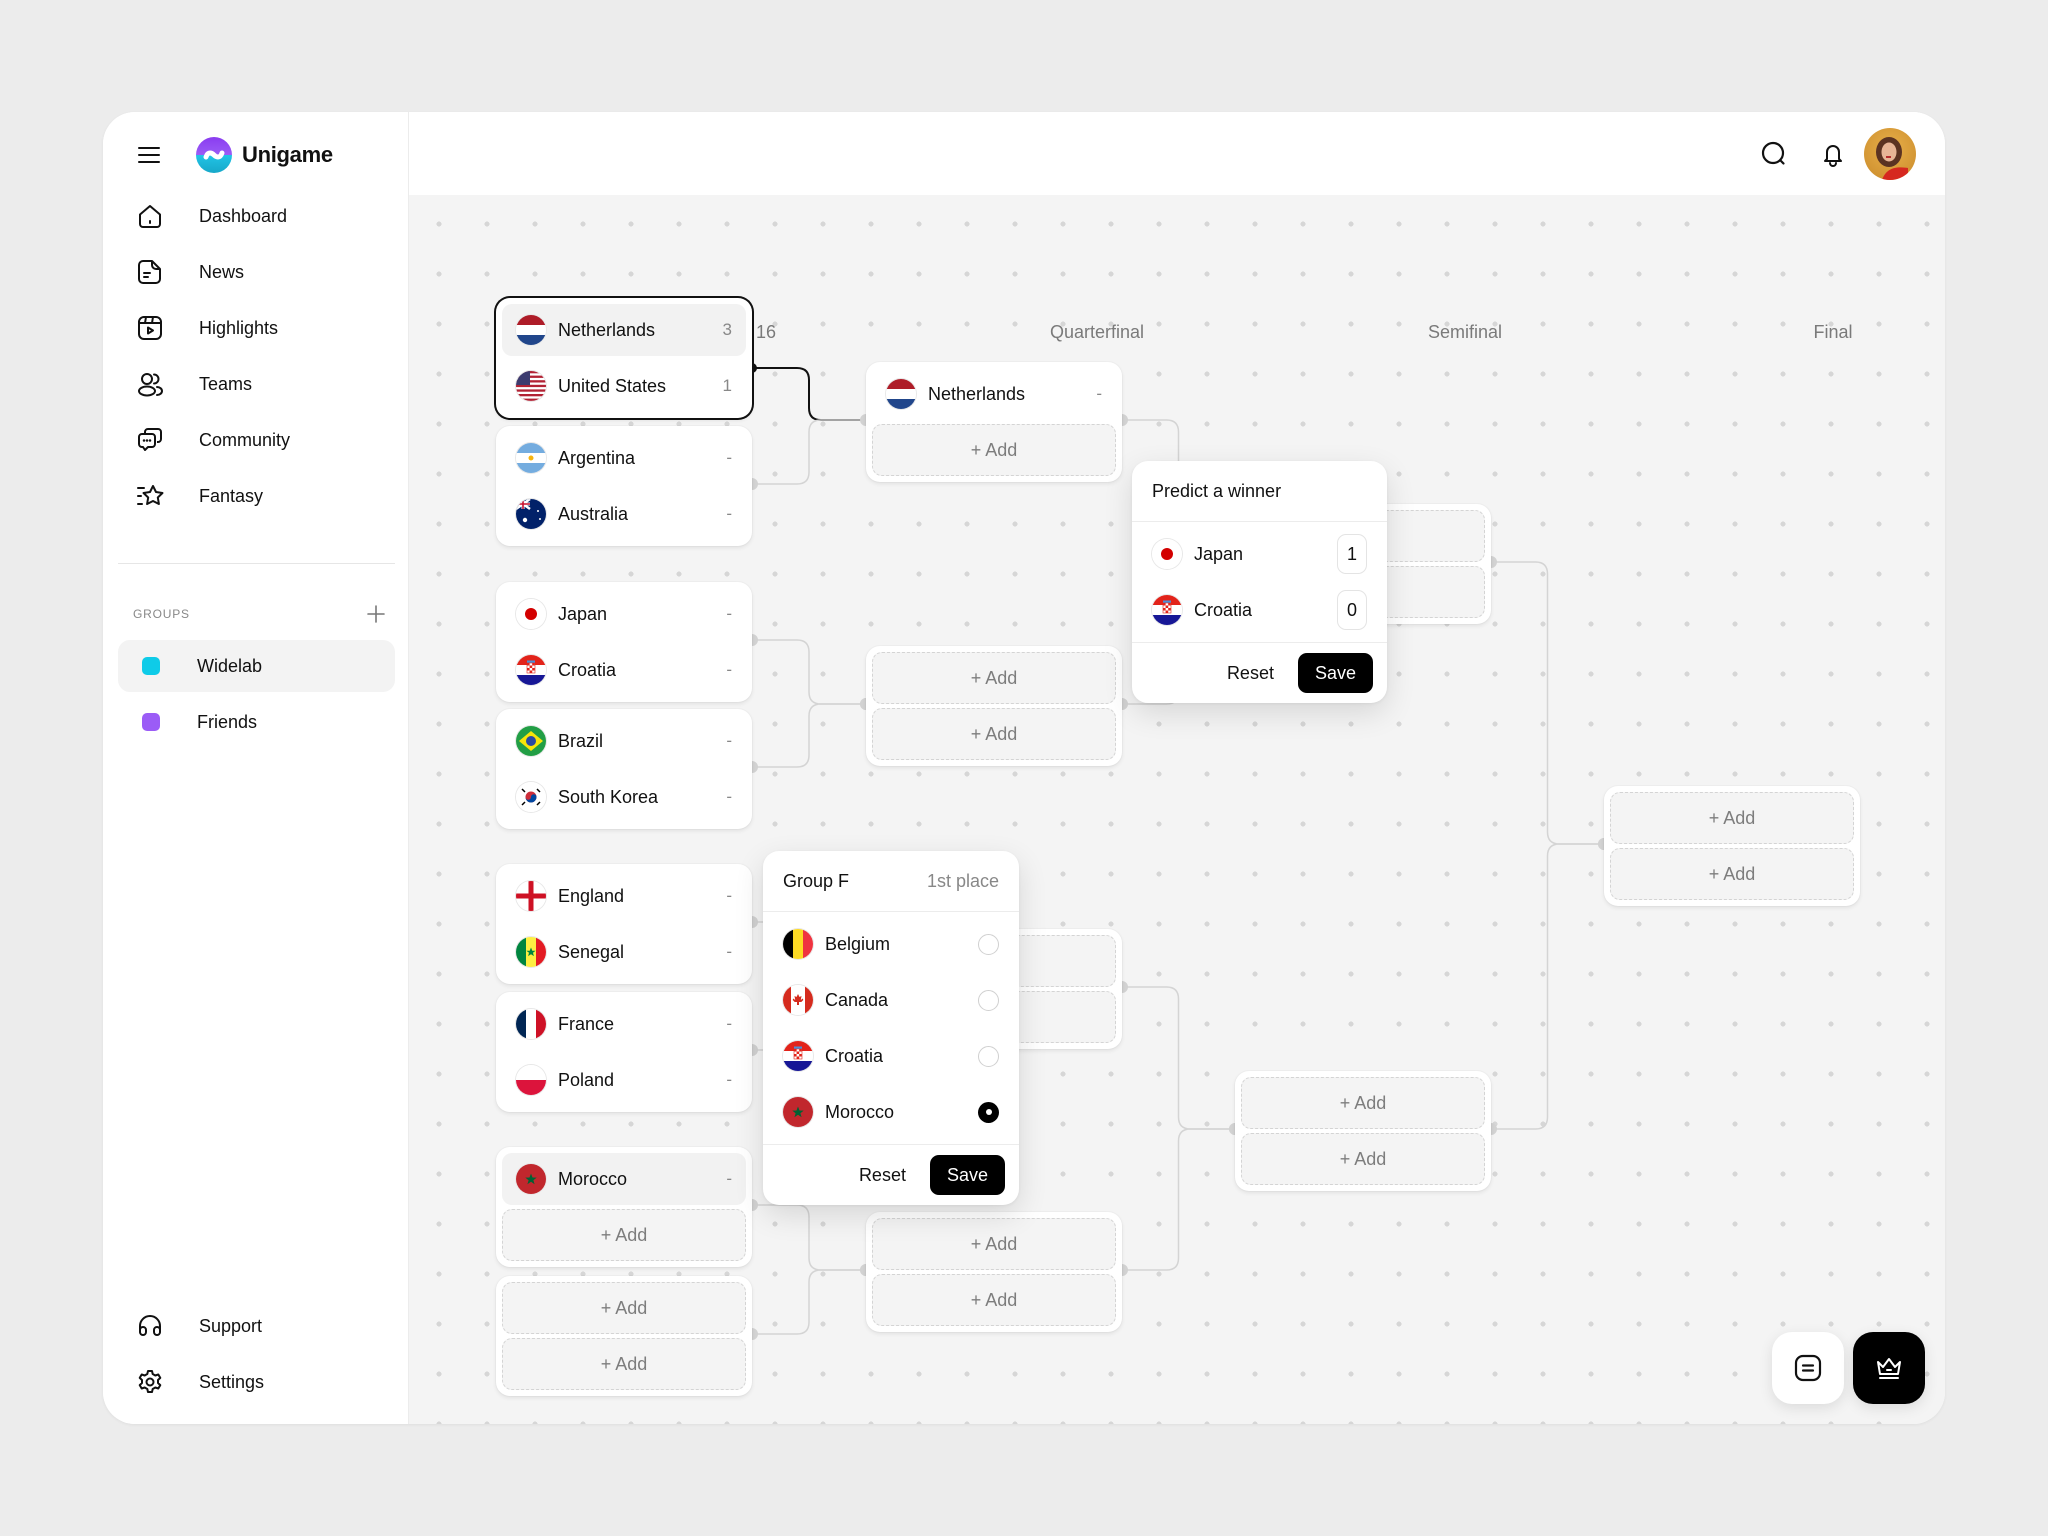 This screenshot has height=1536, width=2048. Describe the element at coordinates (531, 952) in the screenshot. I see `flag-sn-icon` at that location.